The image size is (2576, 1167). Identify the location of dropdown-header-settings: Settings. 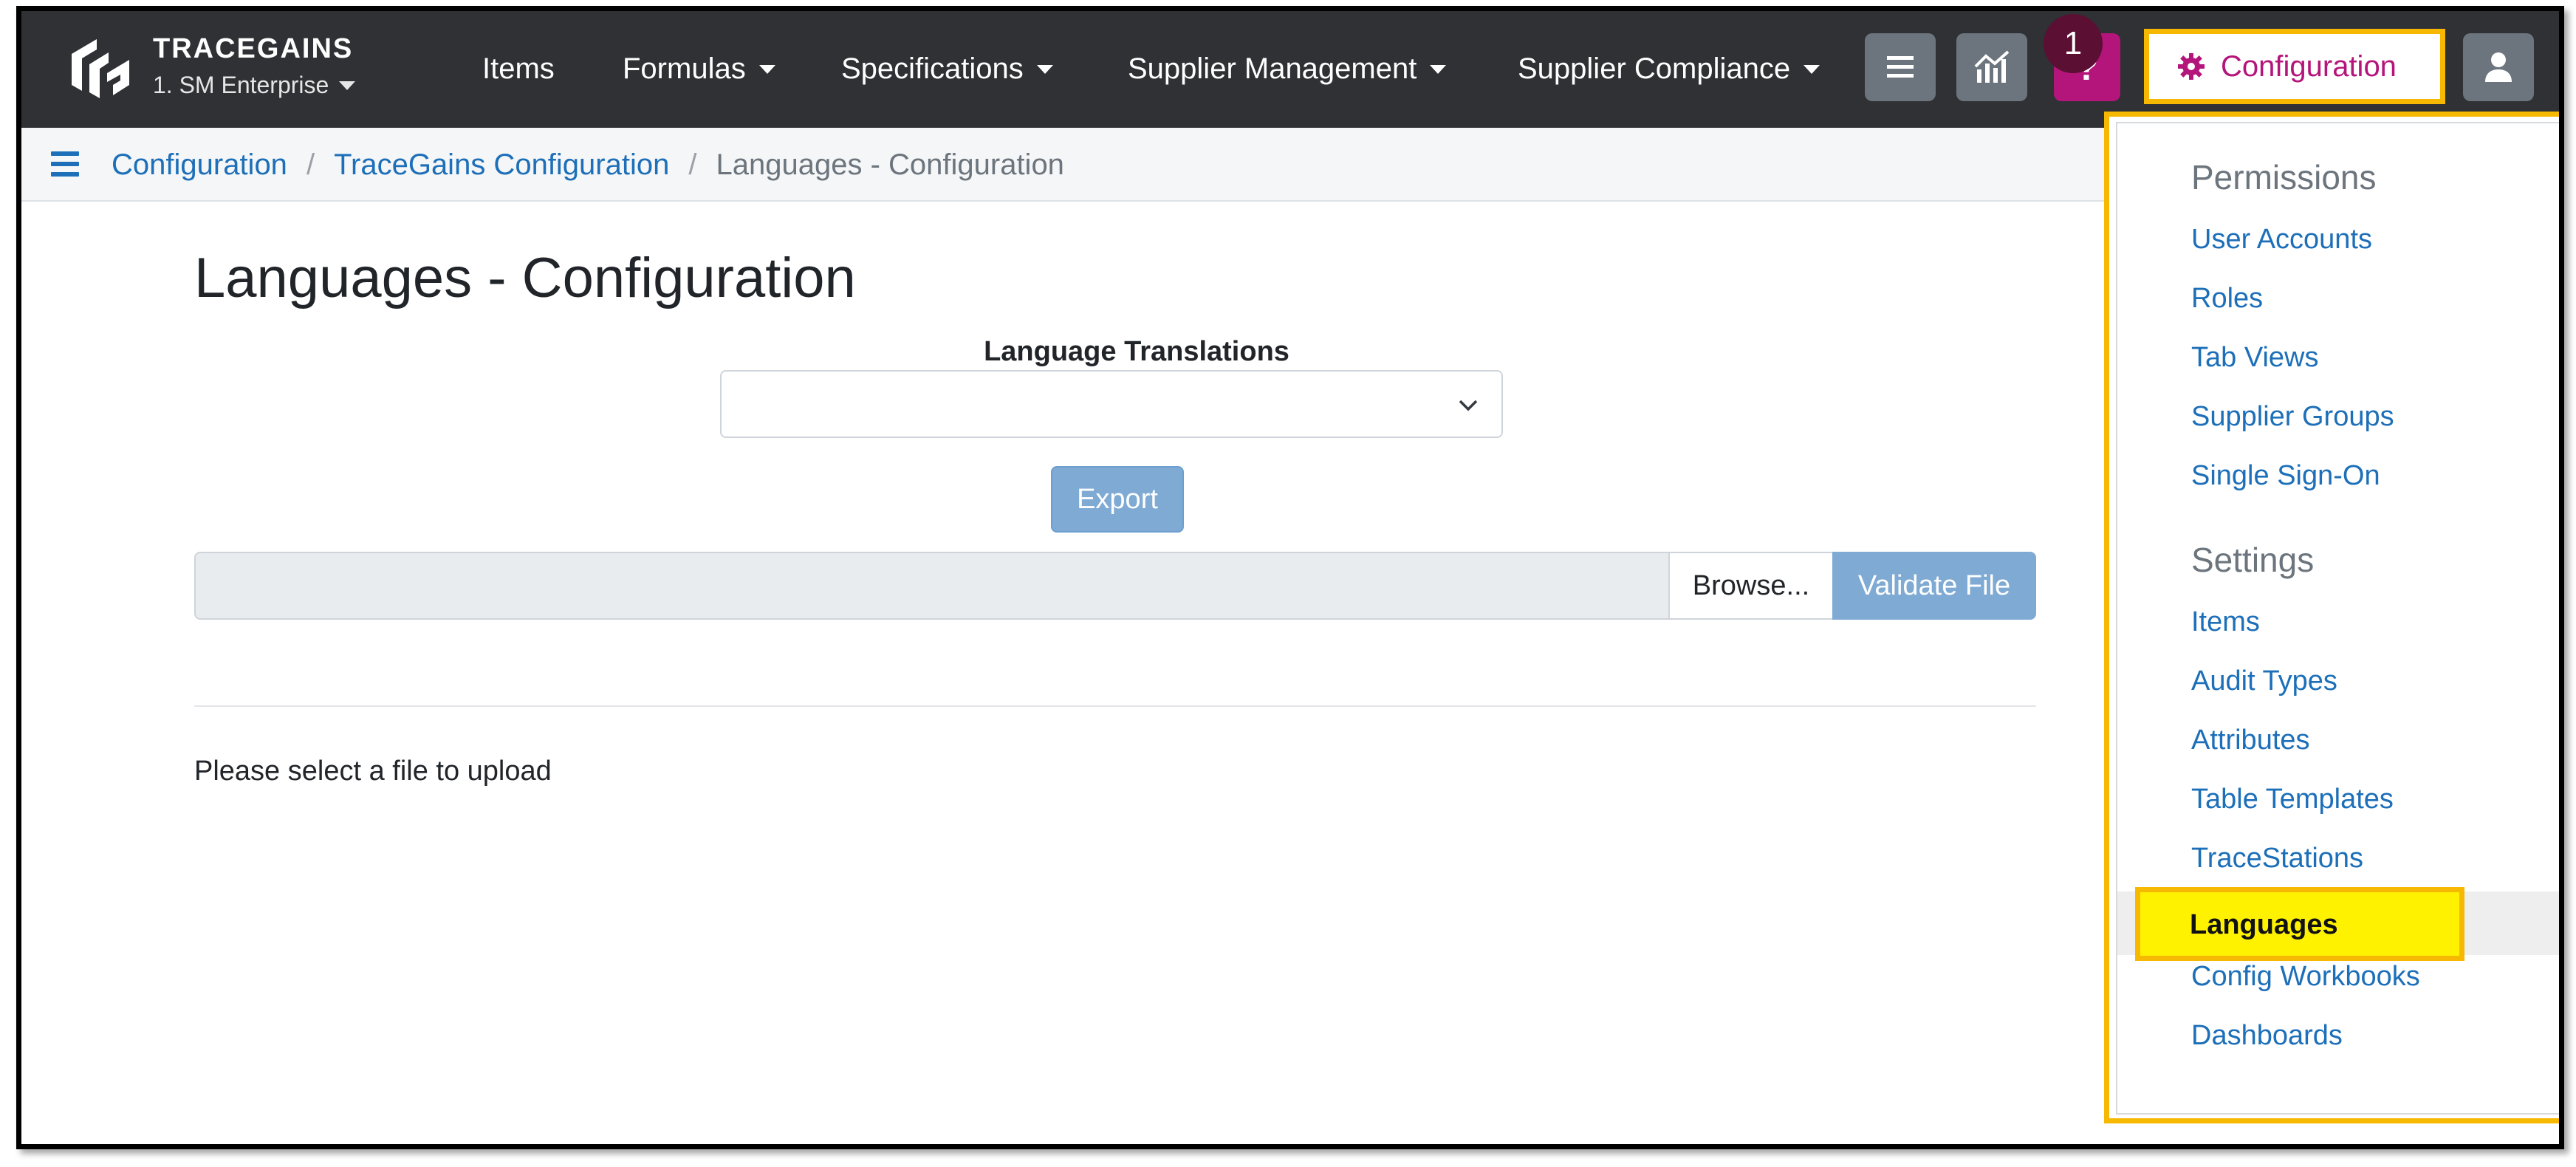
(2253, 560).